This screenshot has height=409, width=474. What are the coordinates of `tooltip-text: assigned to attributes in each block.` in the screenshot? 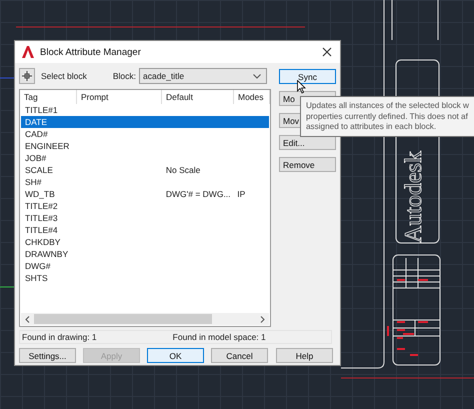 It's located at (372, 127).